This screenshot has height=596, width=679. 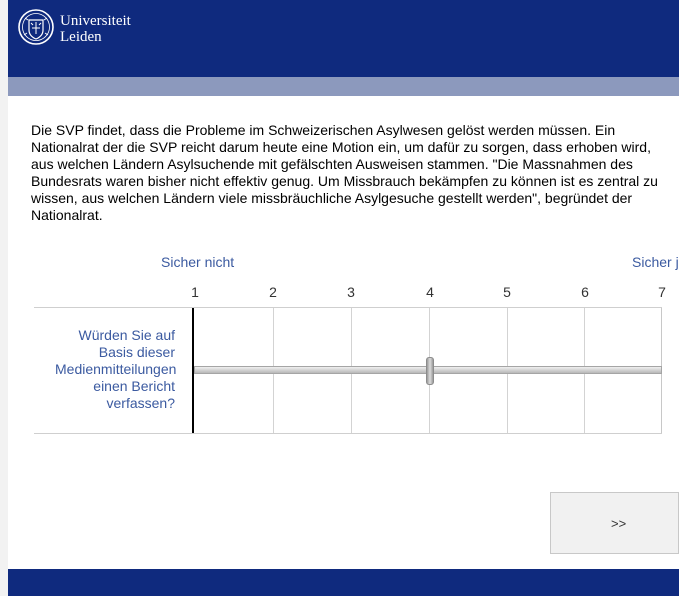 What do you see at coordinates (662, 292) in the screenshot?
I see `tick-label: 7` at bounding box center [662, 292].